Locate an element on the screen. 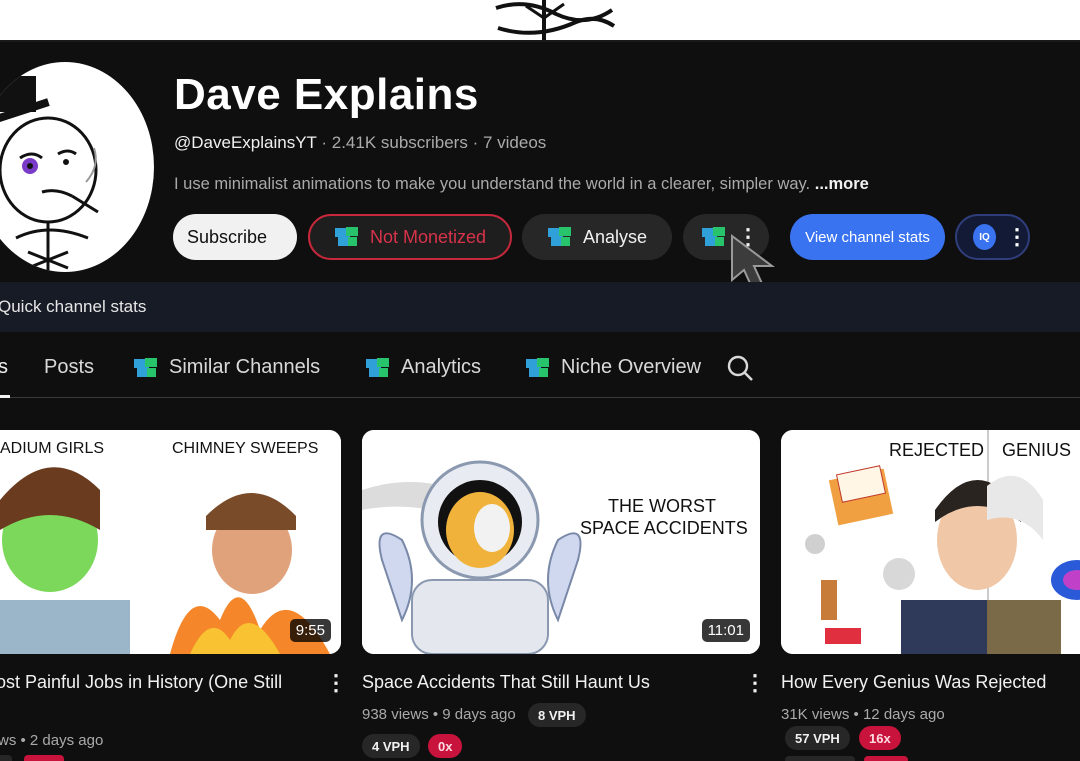 This screenshot has height=761, width=1080. video-meta: 31K views • 12 days ago is located at coordinates (863, 714).